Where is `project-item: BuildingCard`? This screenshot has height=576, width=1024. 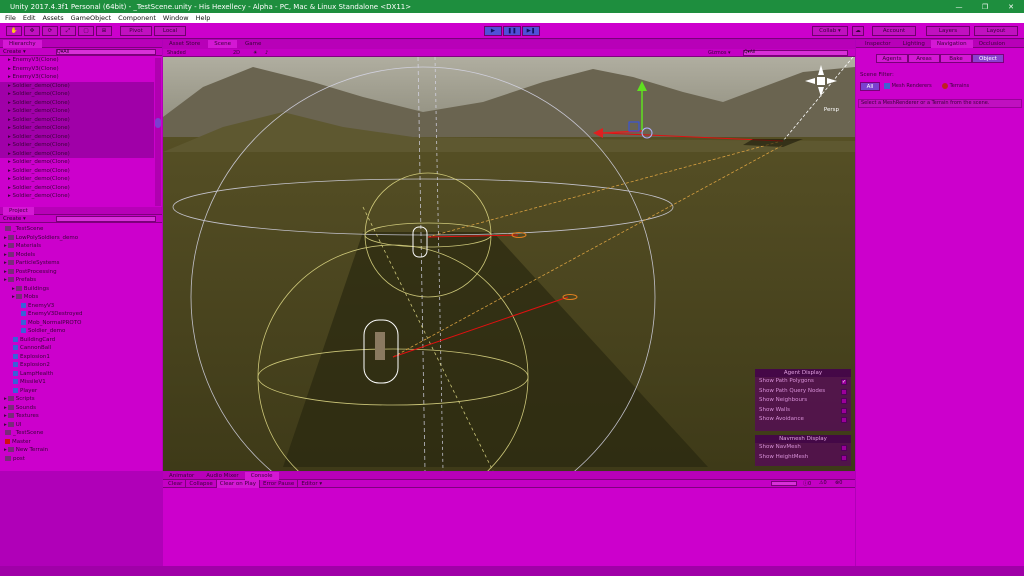 project-item: BuildingCard is located at coordinates (81, 340).